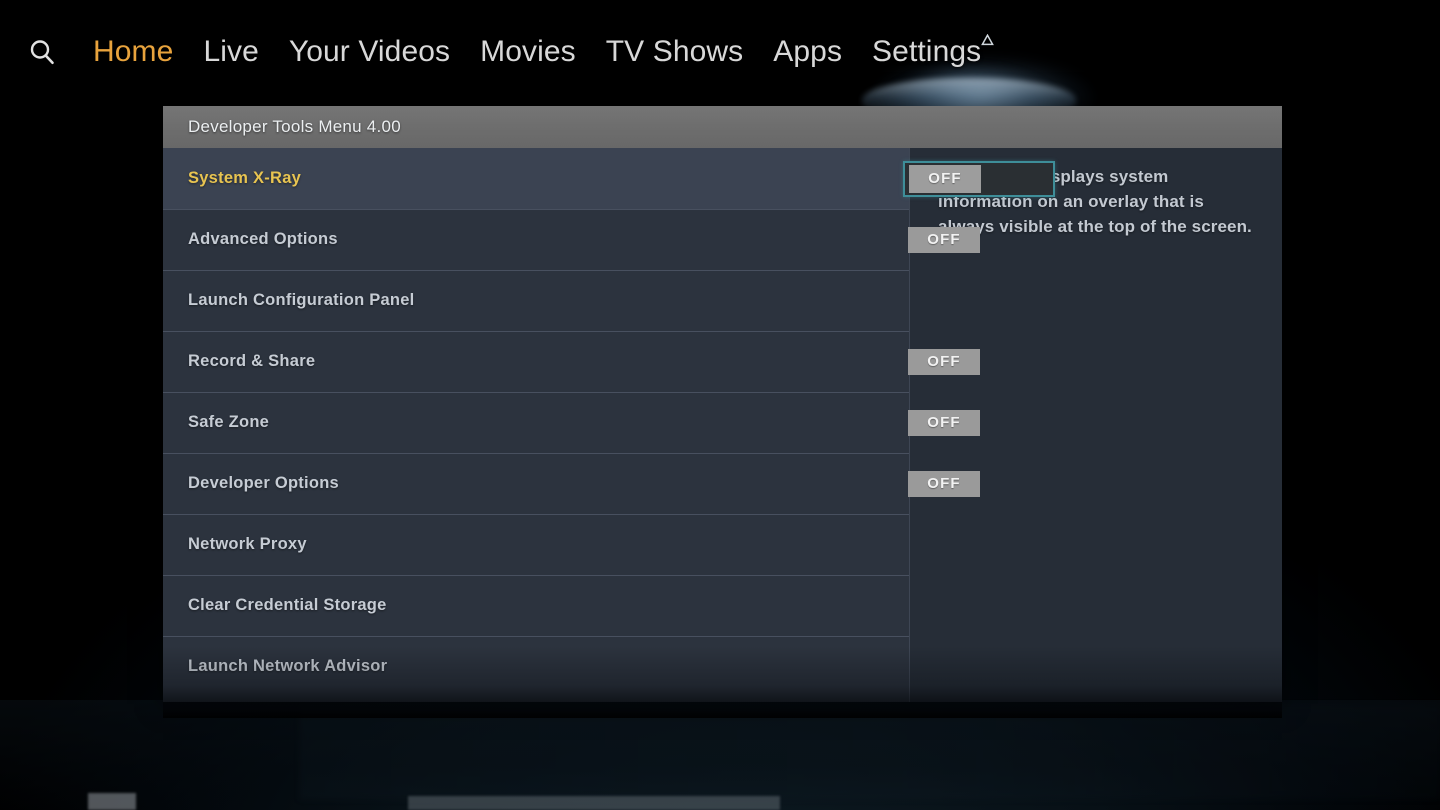  What do you see at coordinates (536, 544) in the screenshot?
I see `menu-item-network-proxy: Network Proxy` at bounding box center [536, 544].